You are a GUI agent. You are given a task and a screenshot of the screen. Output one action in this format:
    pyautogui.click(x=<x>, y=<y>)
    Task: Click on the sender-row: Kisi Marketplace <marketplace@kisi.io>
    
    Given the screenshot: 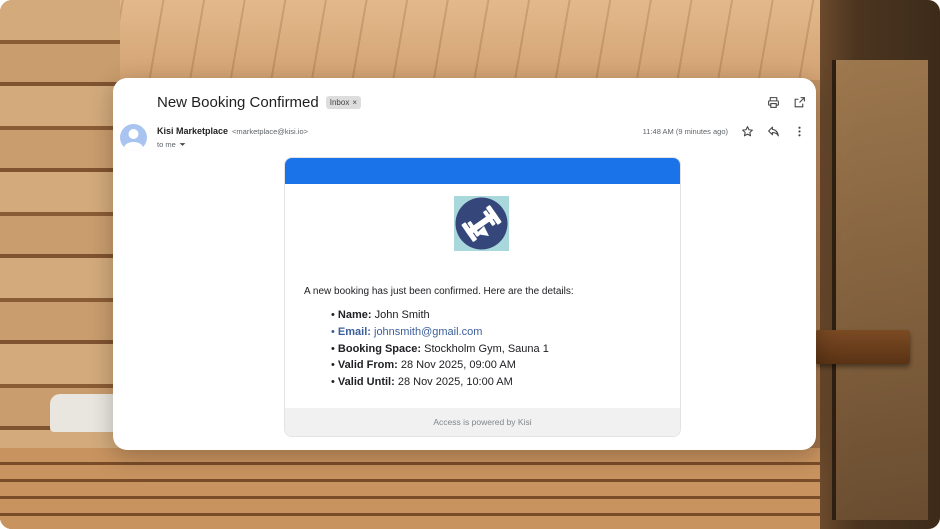 What is the action you would take?
    pyautogui.click(x=232, y=131)
    